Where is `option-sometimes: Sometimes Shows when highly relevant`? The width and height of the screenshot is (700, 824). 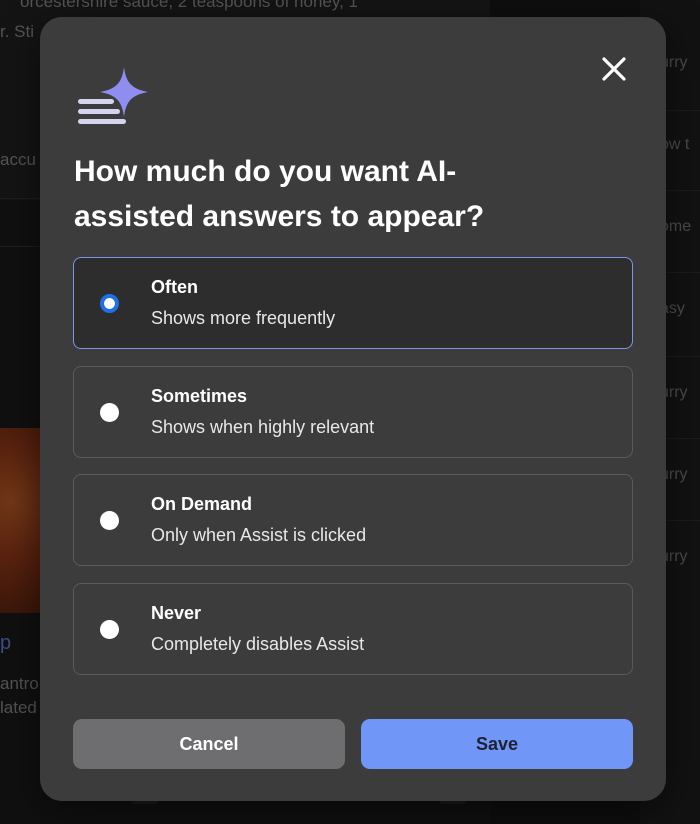 option-sometimes: Sometimes Shows when highly relevant is located at coordinates (353, 412).